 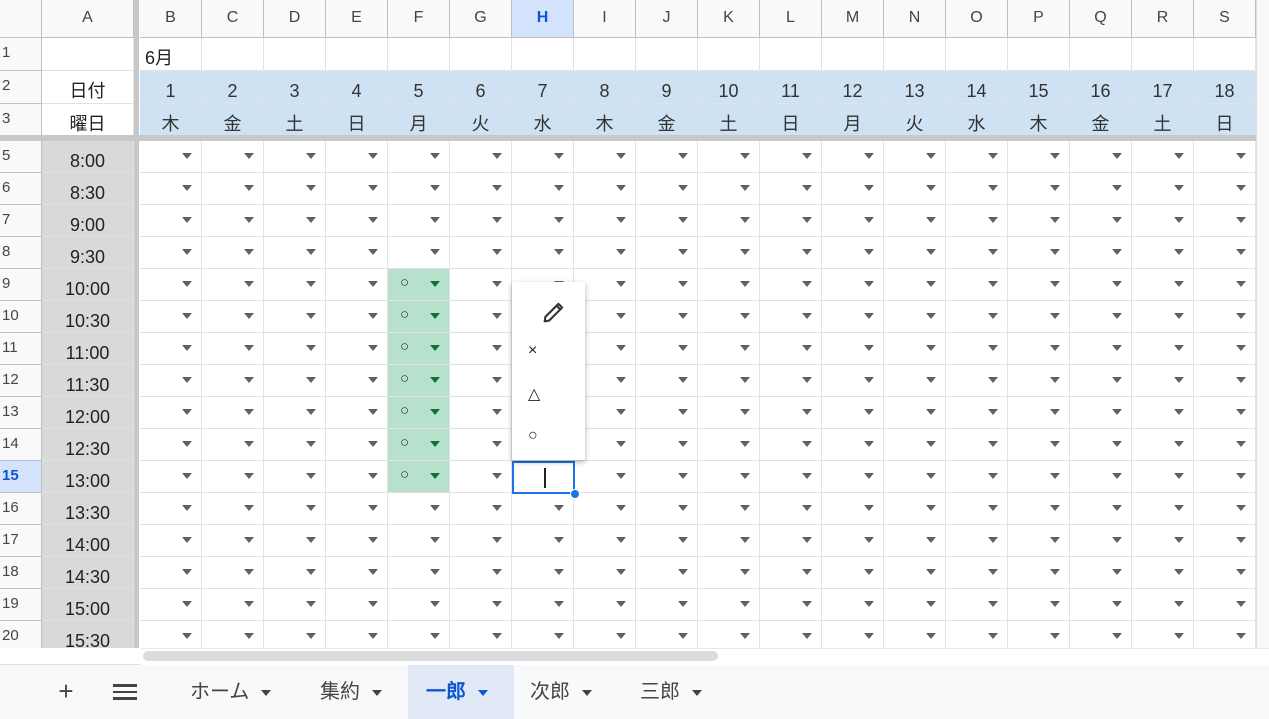 What do you see at coordinates (667, 381) in the screenshot?
I see `dropdown-cell-j12` at bounding box center [667, 381].